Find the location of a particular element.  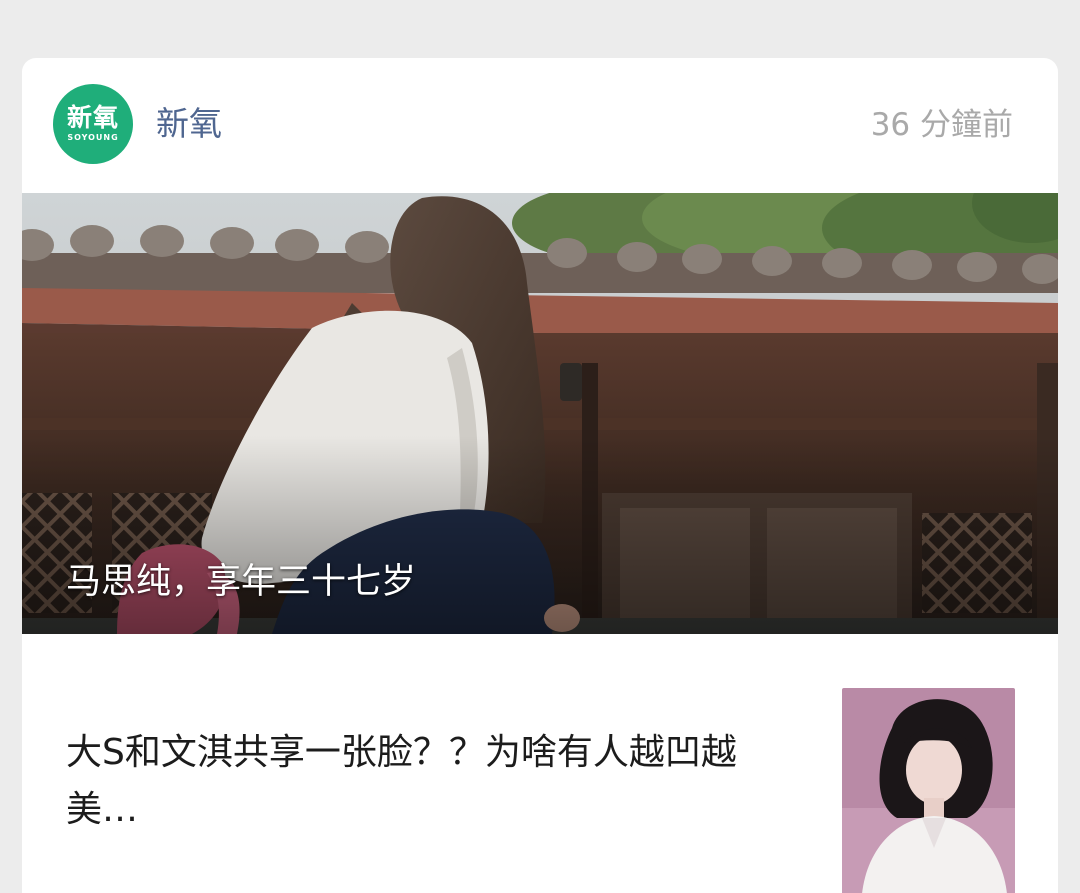

avatar-logo-subtext: SOYOUNG is located at coordinates (93, 137).